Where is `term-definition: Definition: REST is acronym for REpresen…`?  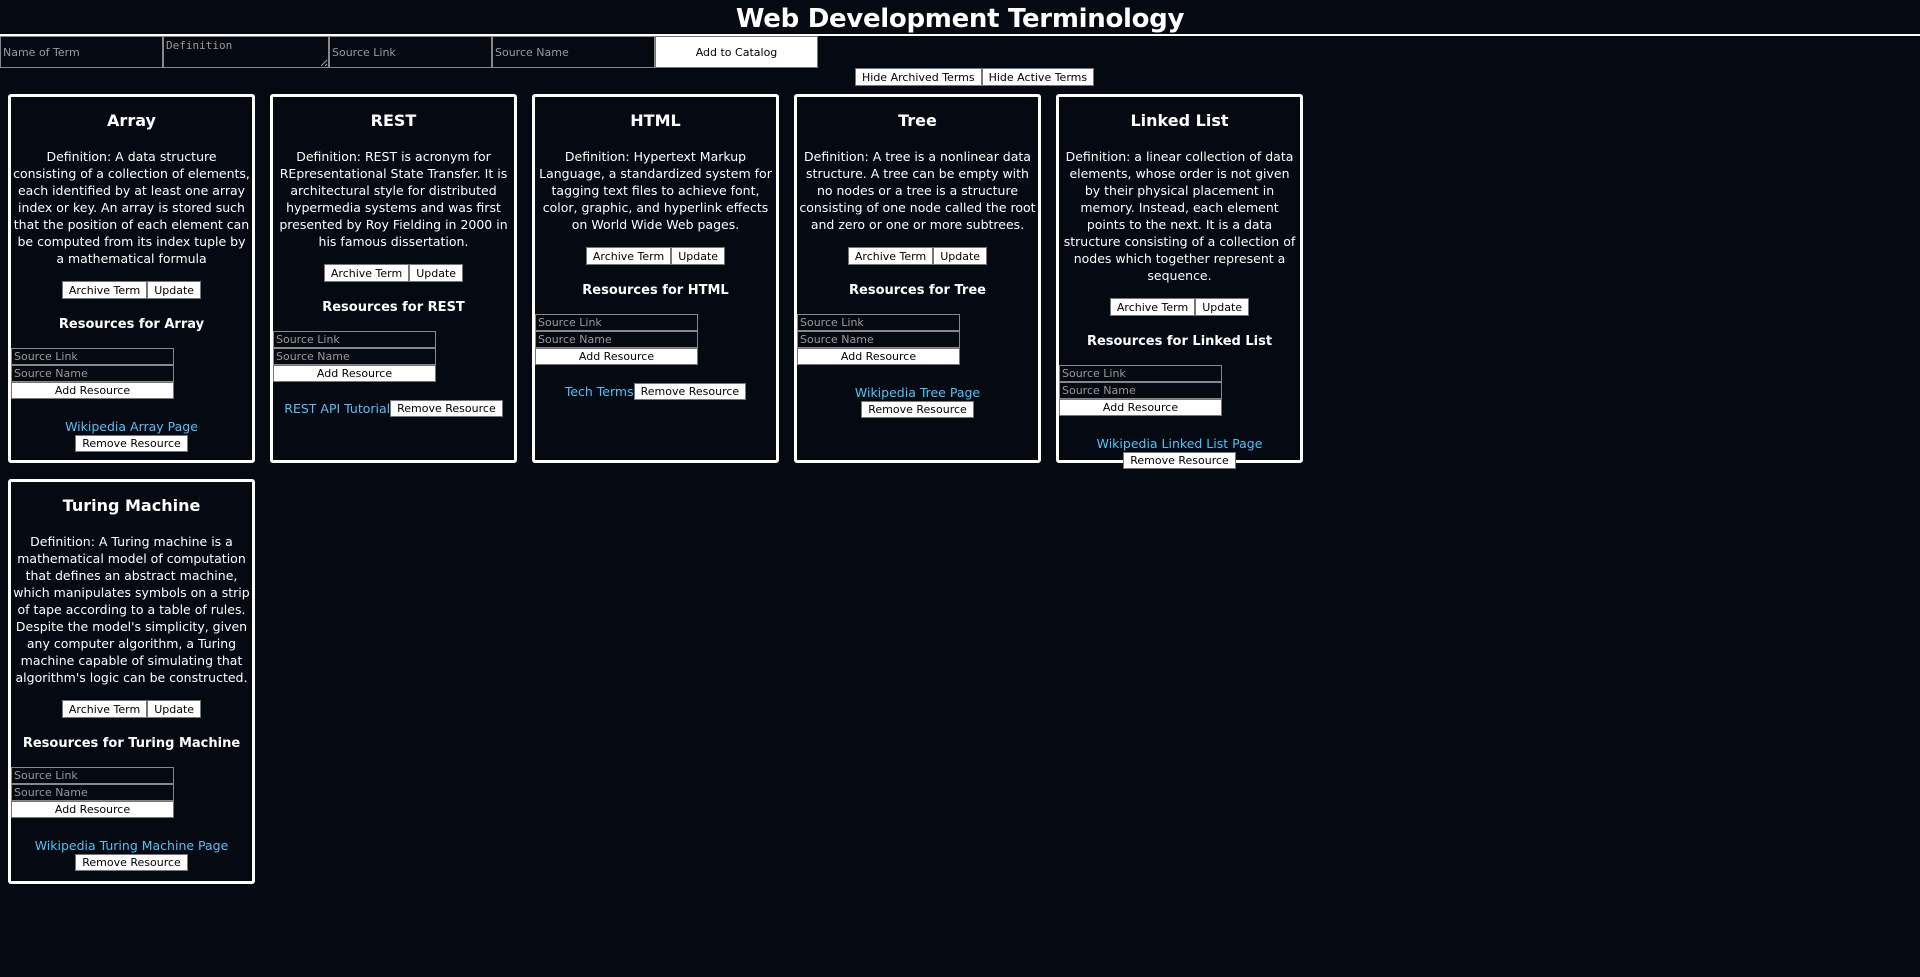
term-definition: Definition: REST is acronym for REpresen… is located at coordinates (393, 199).